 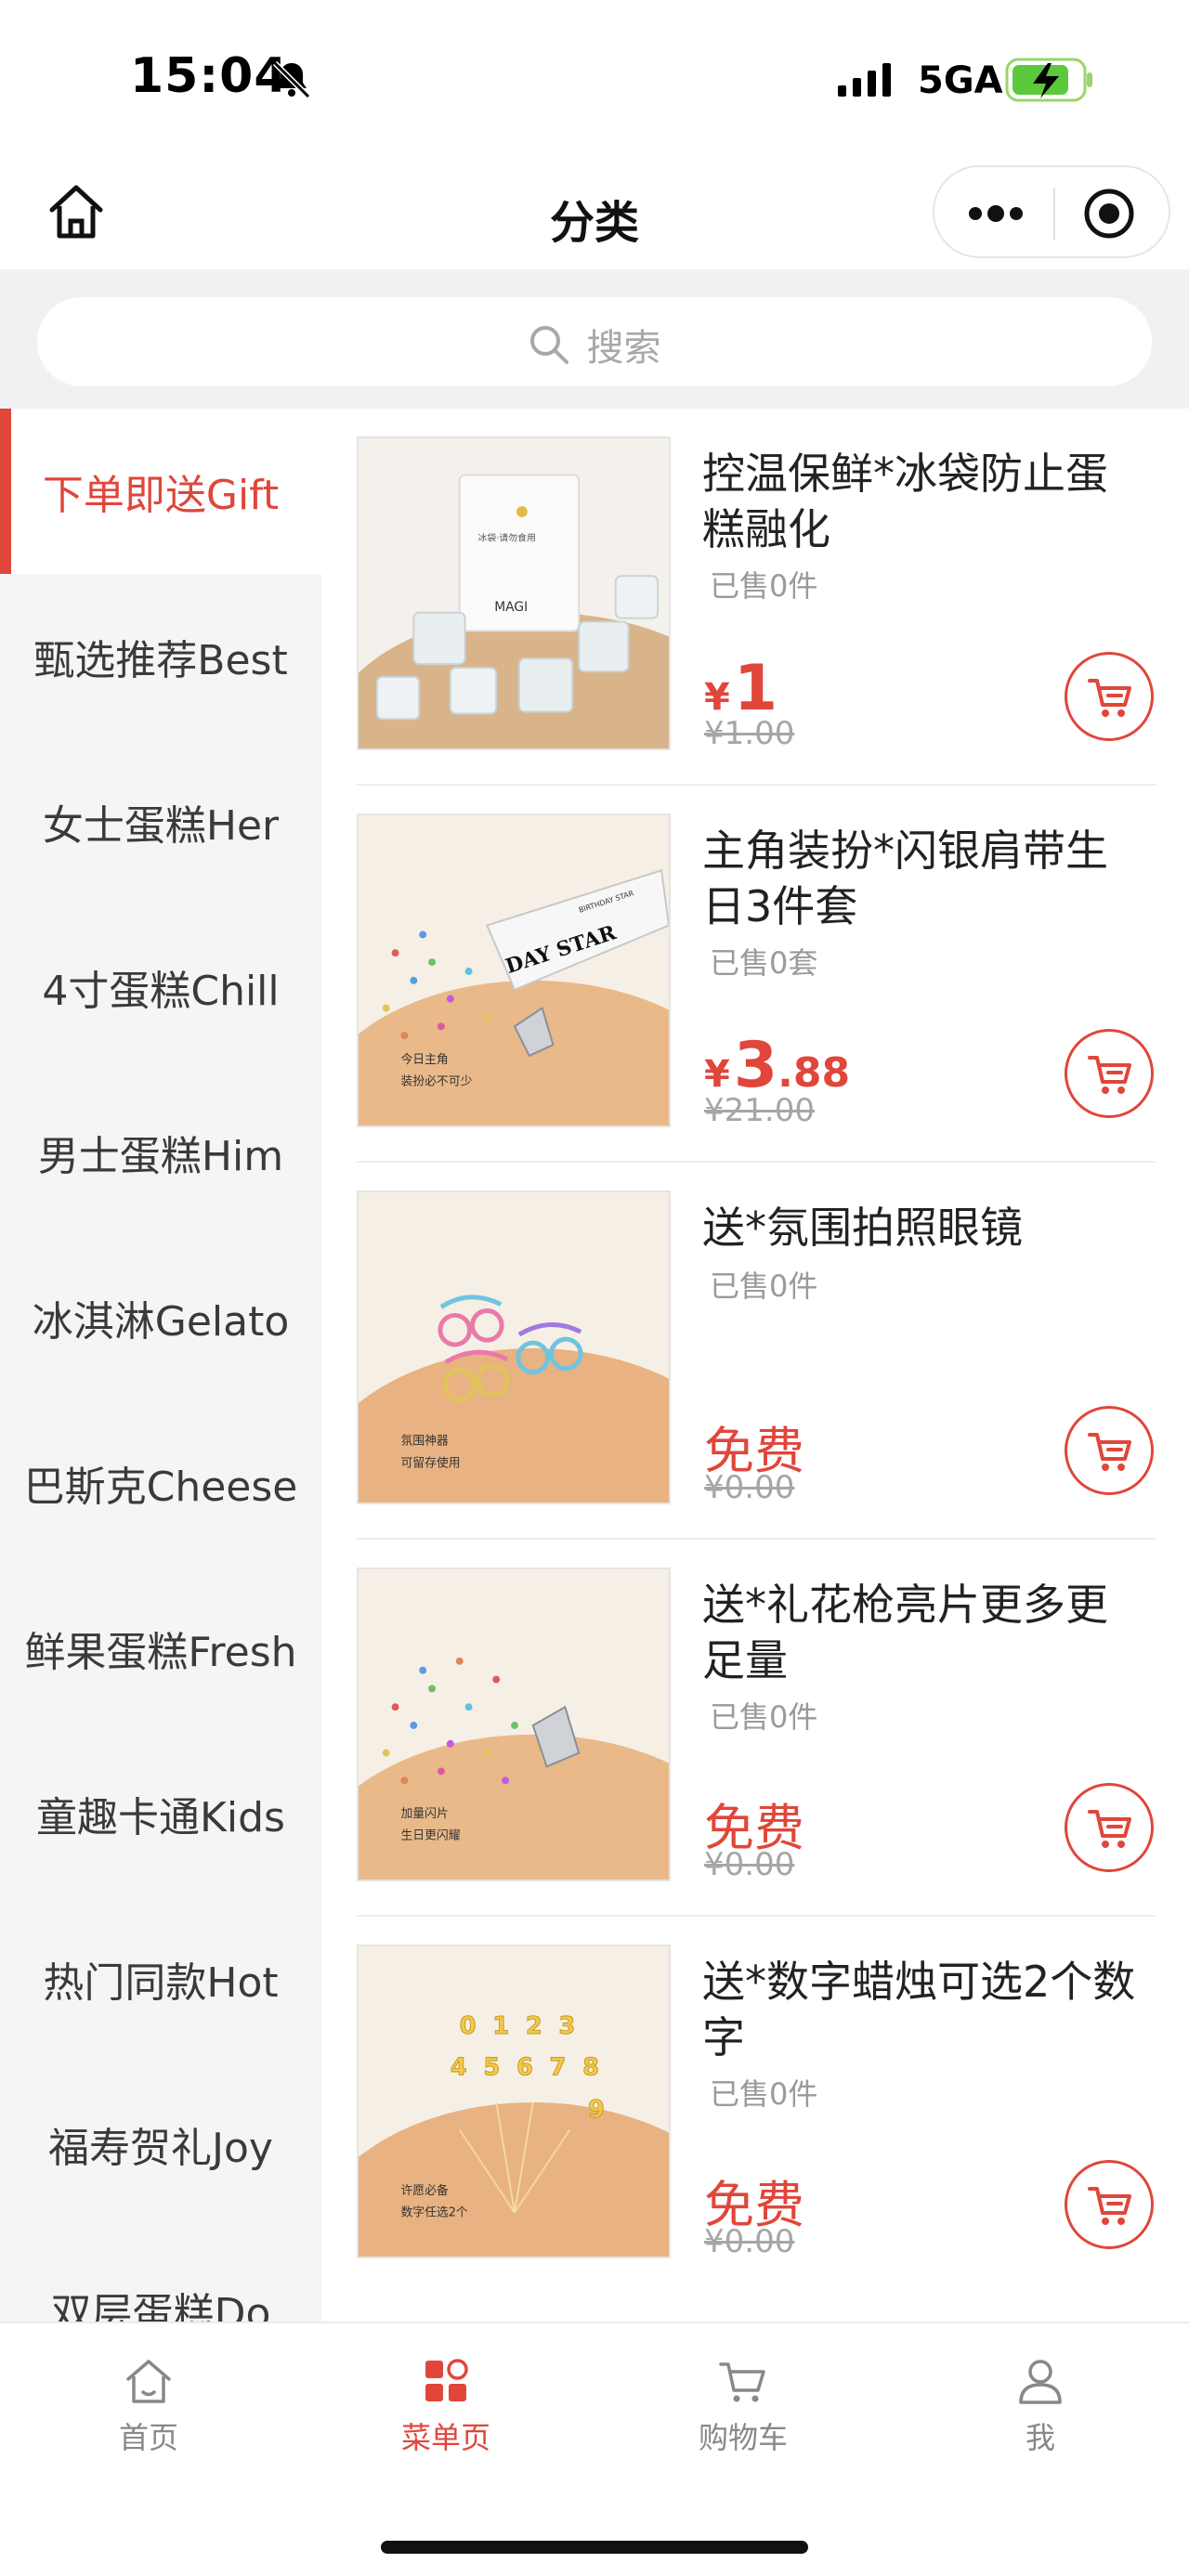 What do you see at coordinates (430, 1836) in the screenshot?
I see `image-text: 生日更闪耀` at bounding box center [430, 1836].